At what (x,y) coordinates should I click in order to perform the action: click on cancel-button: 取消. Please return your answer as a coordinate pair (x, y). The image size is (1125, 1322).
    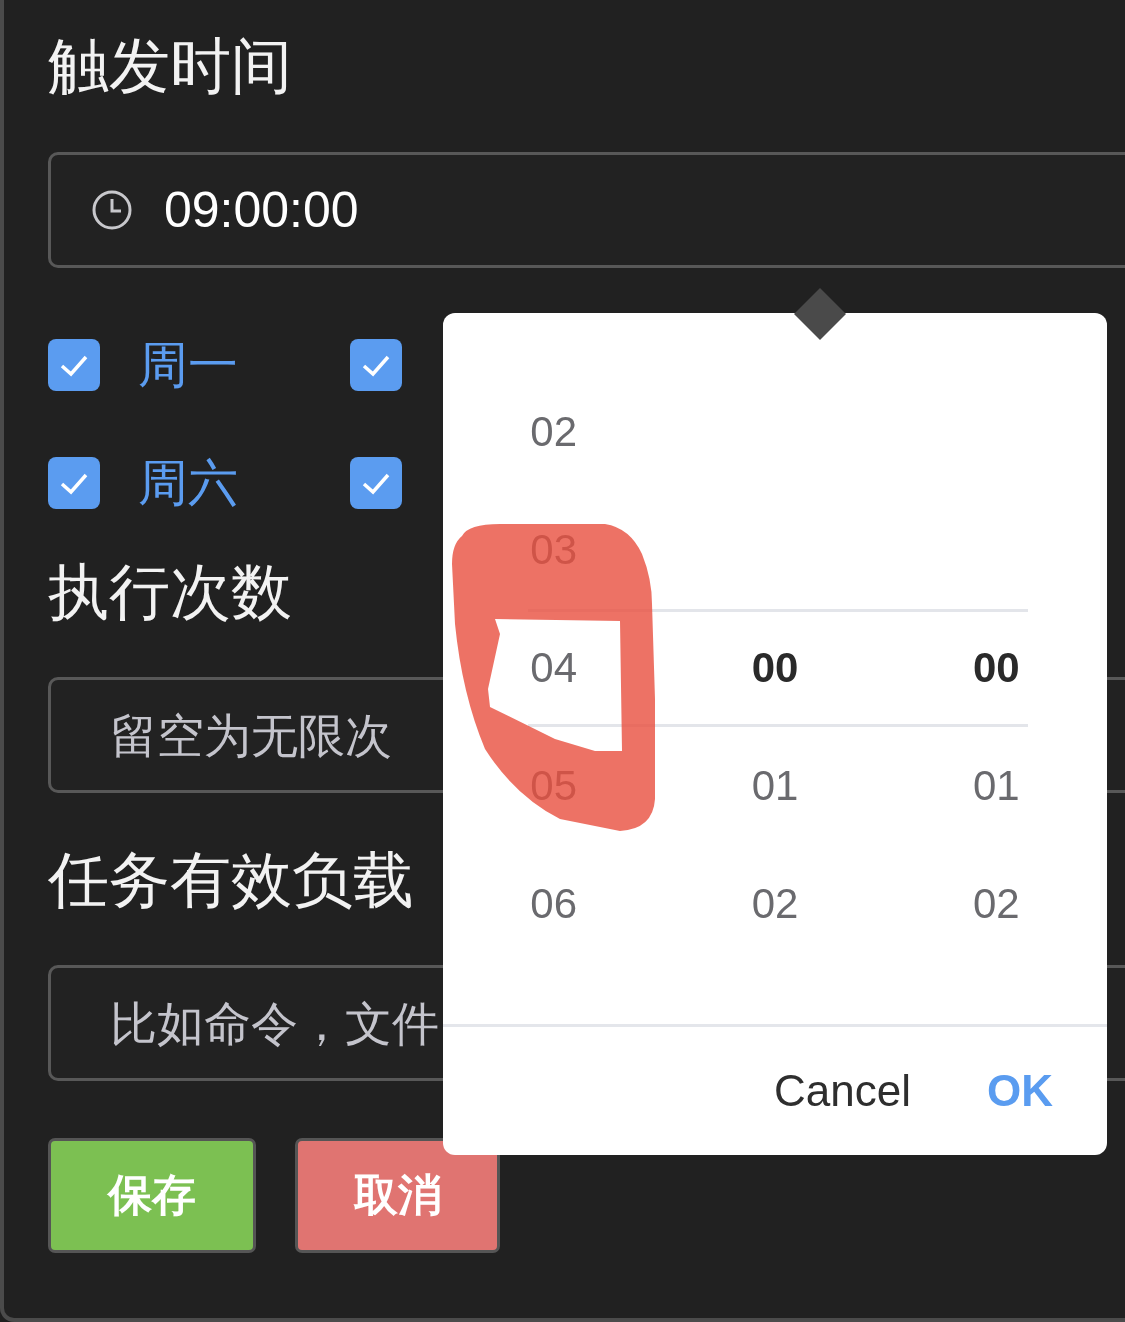
    Looking at the image, I should click on (397, 1195).